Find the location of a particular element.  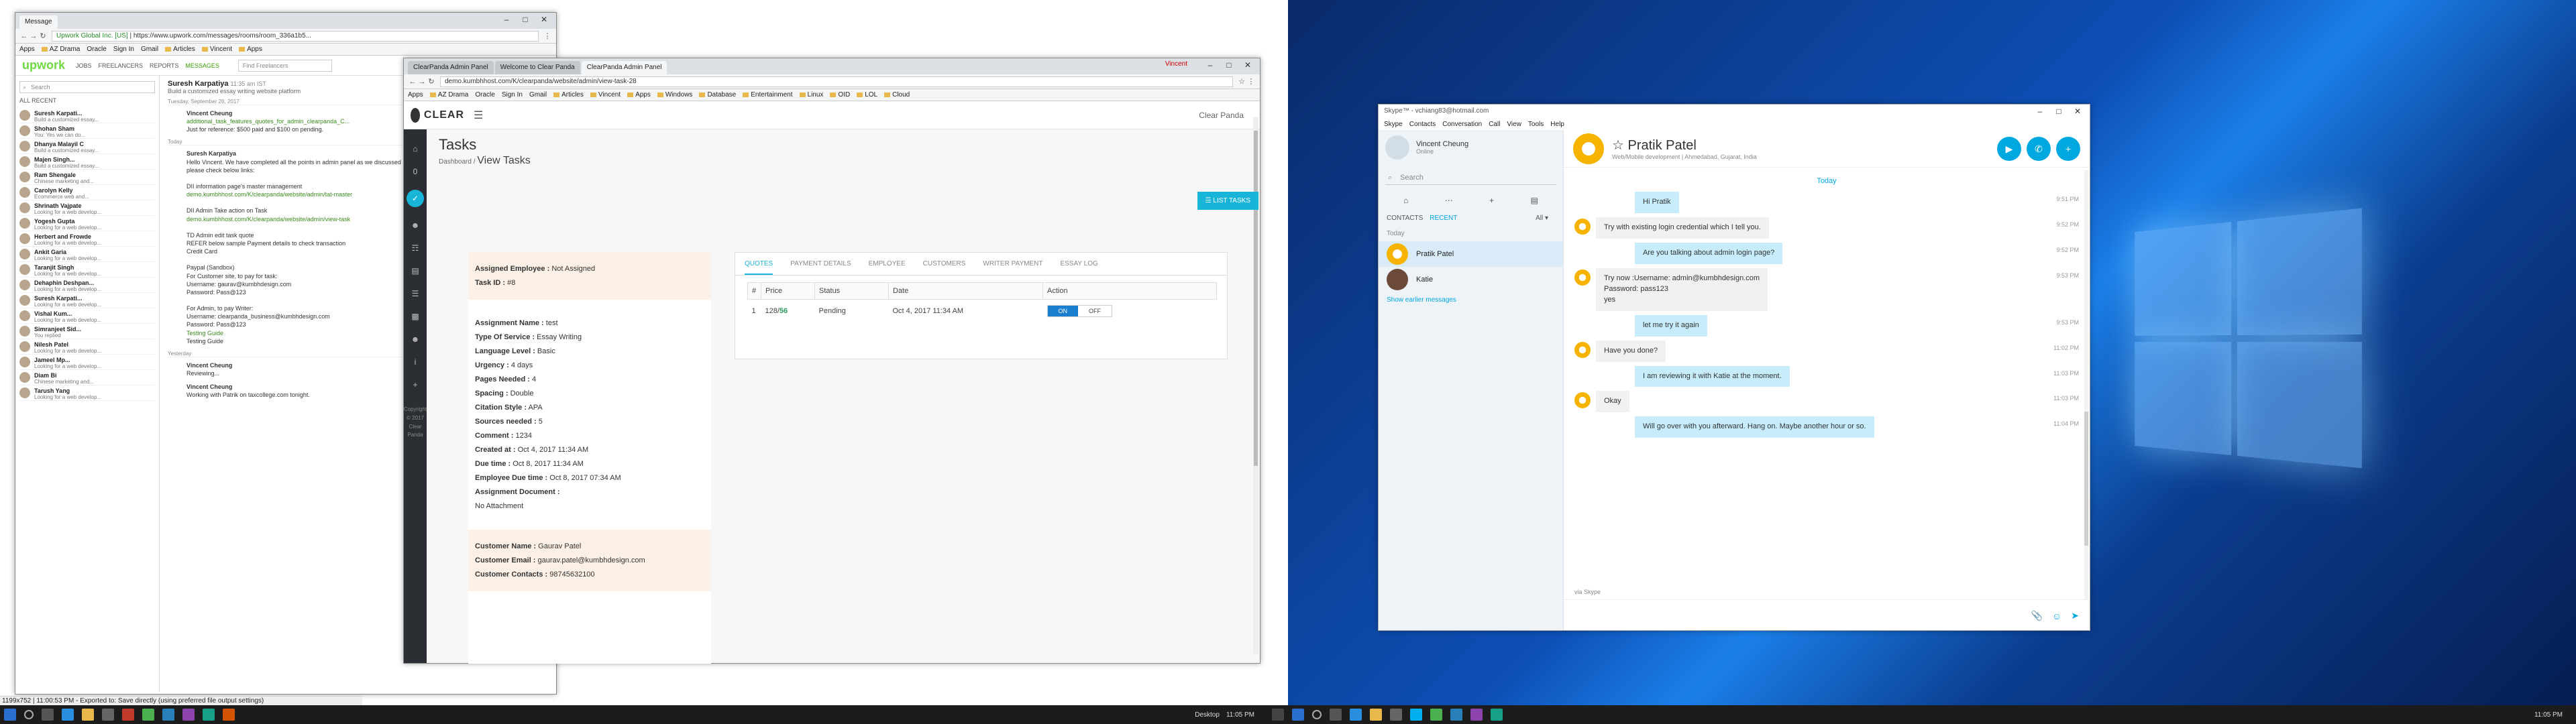

bookmark-folder: Apps is located at coordinates (250, 49).